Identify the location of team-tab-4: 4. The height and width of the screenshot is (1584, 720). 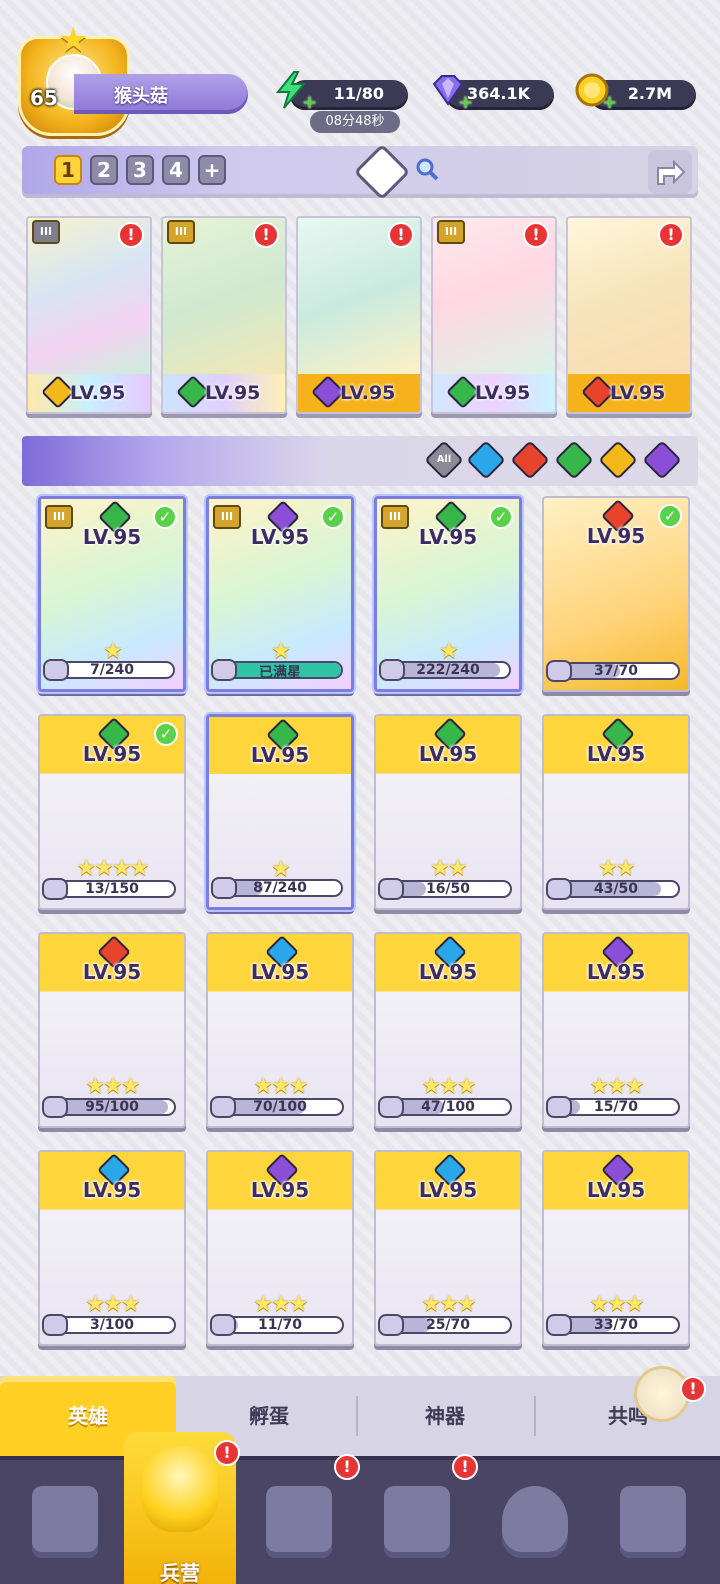
(176, 170).